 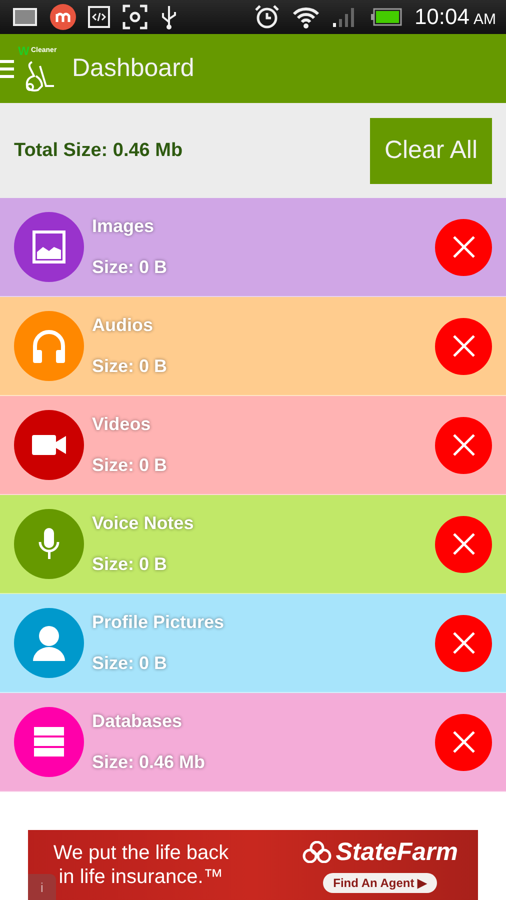 I want to click on category-size: Size: 0.46 Mb, so click(x=149, y=762).